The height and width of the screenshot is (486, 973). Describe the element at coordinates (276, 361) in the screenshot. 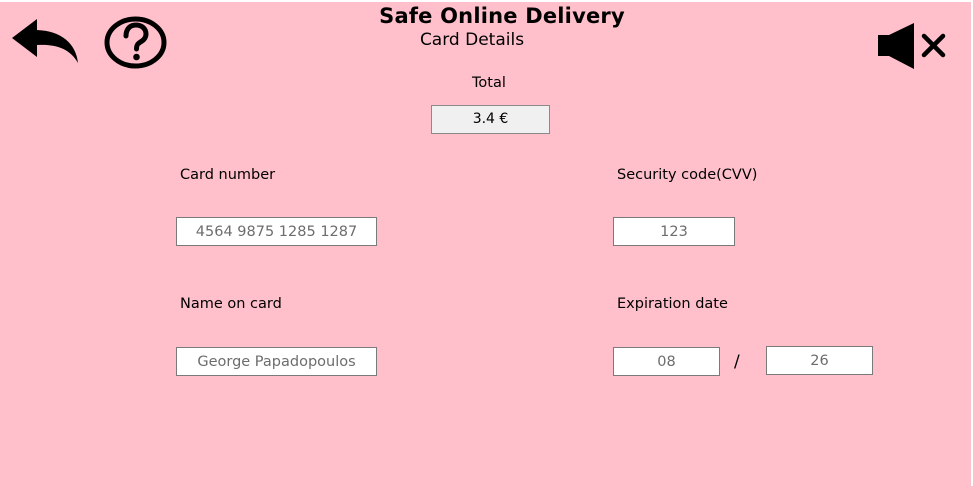

I see `name-on-card-input` at that location.